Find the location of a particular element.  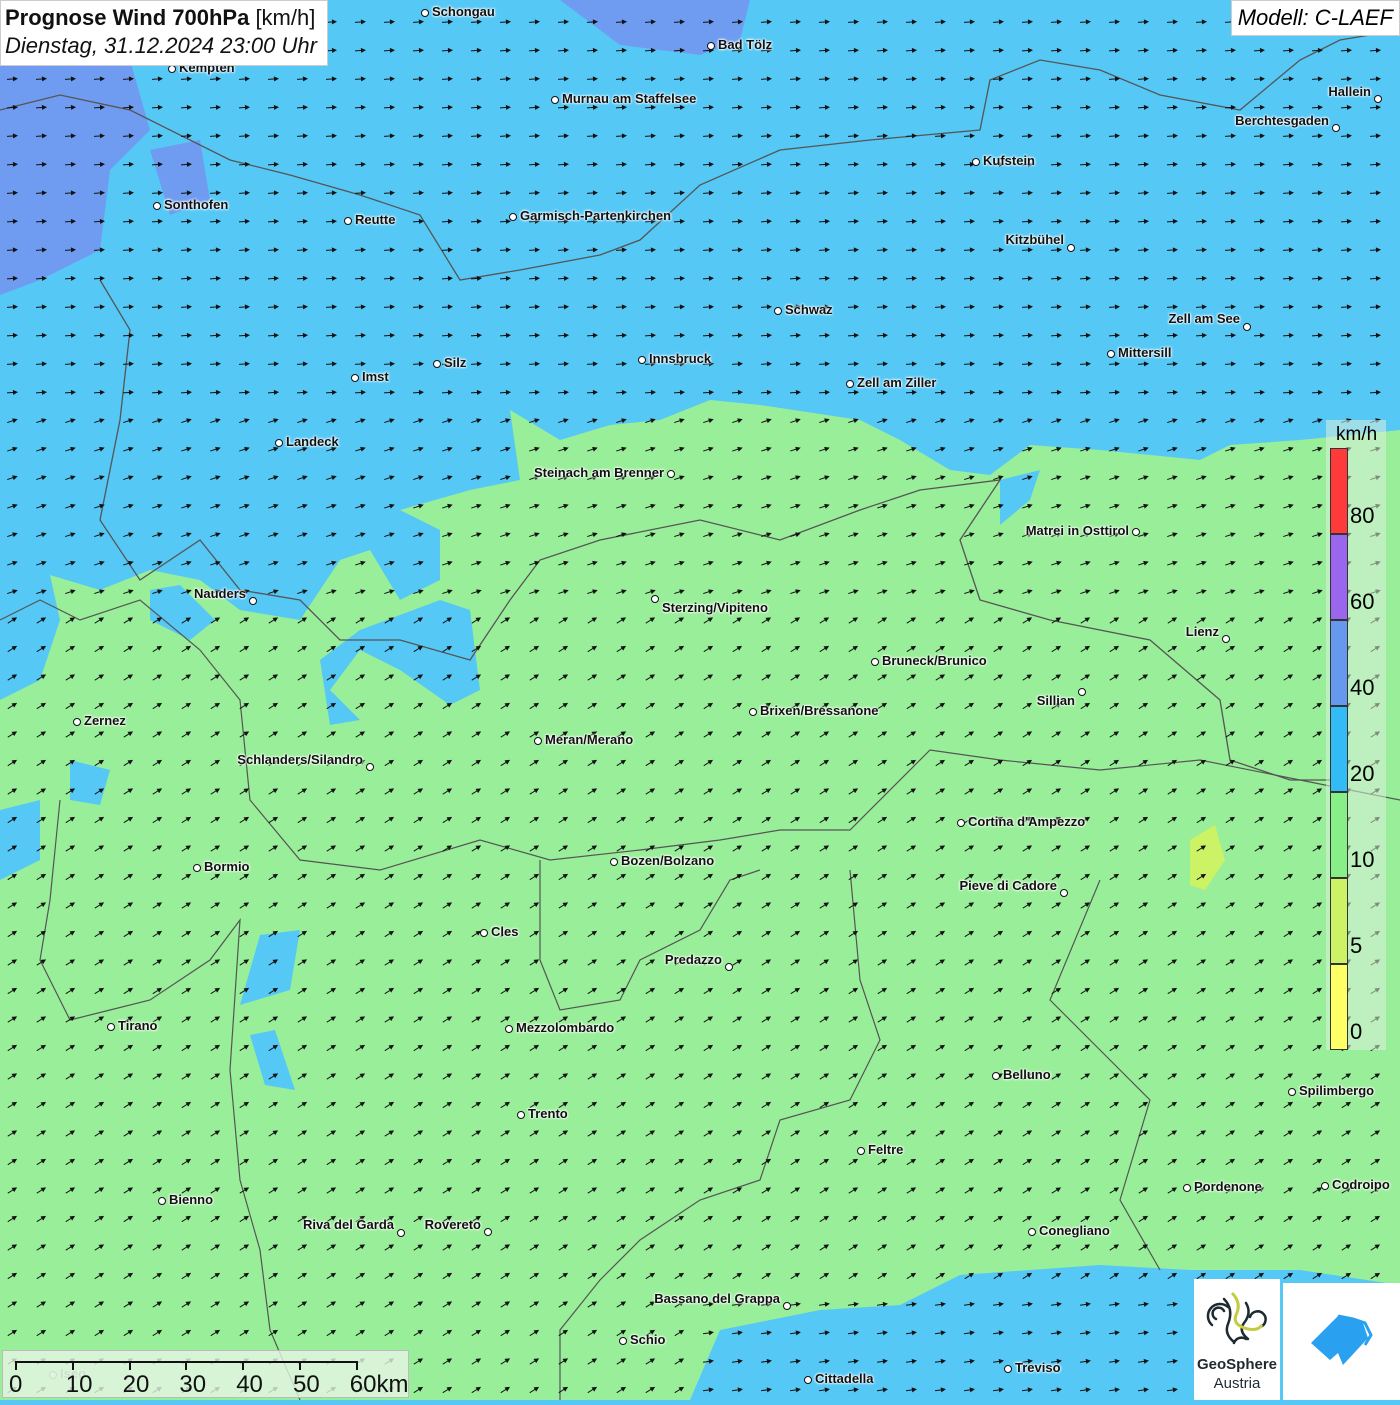

city-label: Cittadella is located at coordinates (844, 1378).